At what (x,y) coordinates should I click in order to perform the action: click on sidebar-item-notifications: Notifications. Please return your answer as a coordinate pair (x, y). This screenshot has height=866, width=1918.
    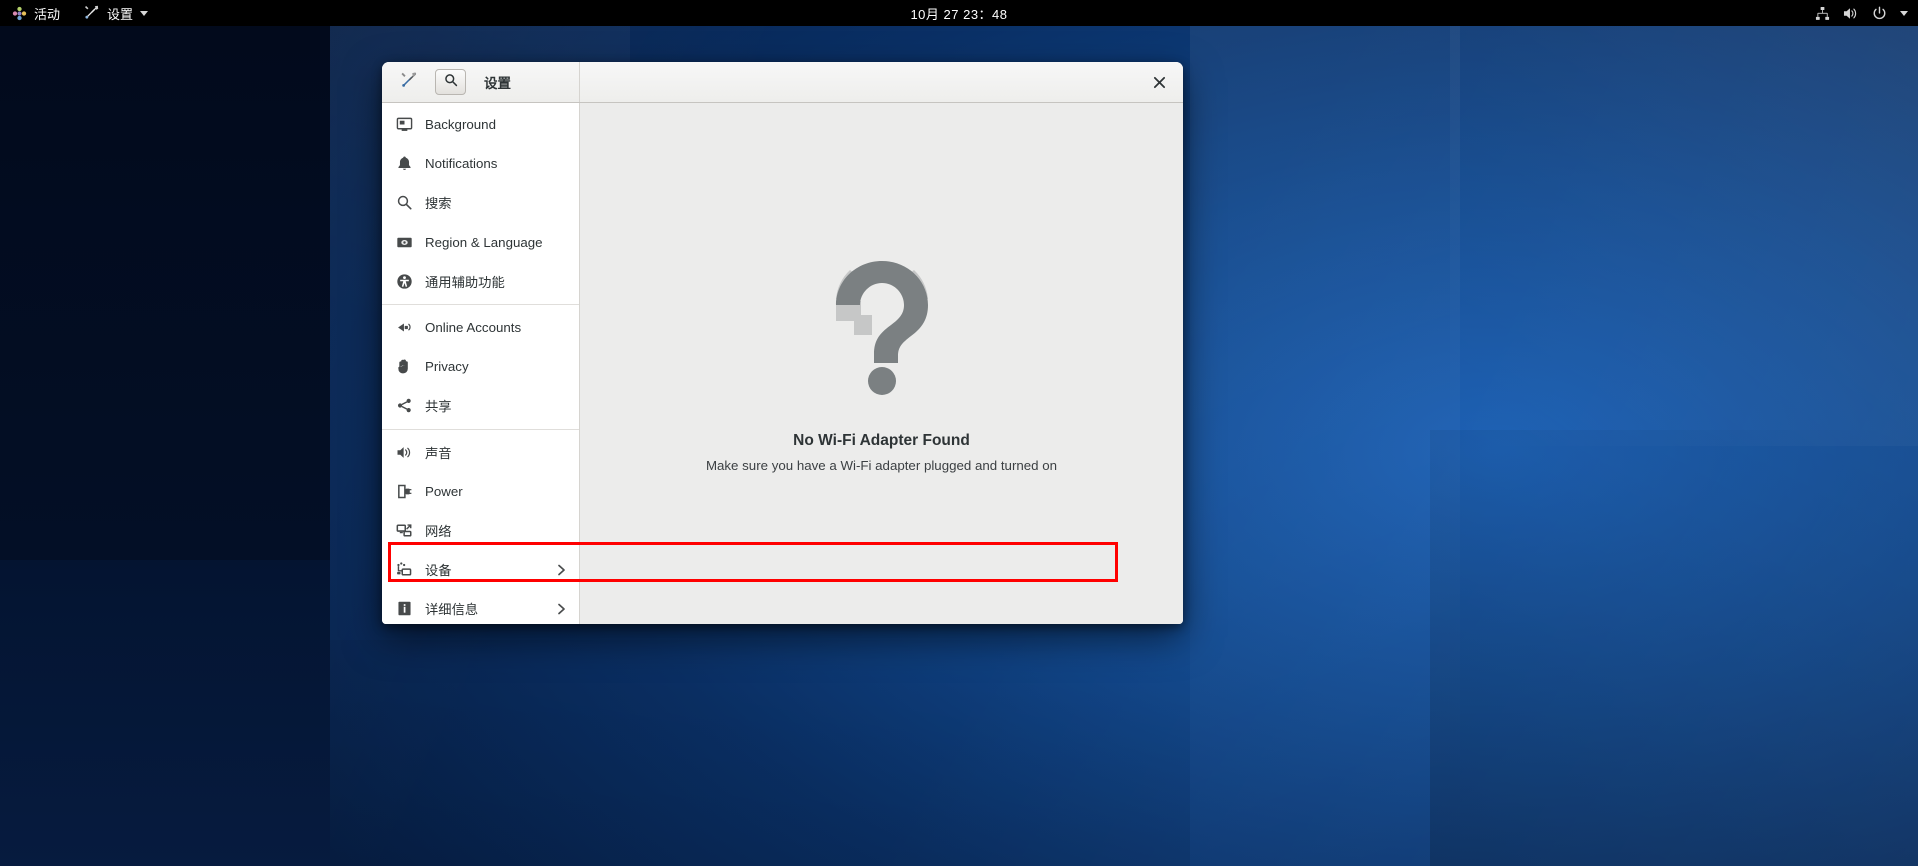
    Looking at the image, I should click on (480, 163).